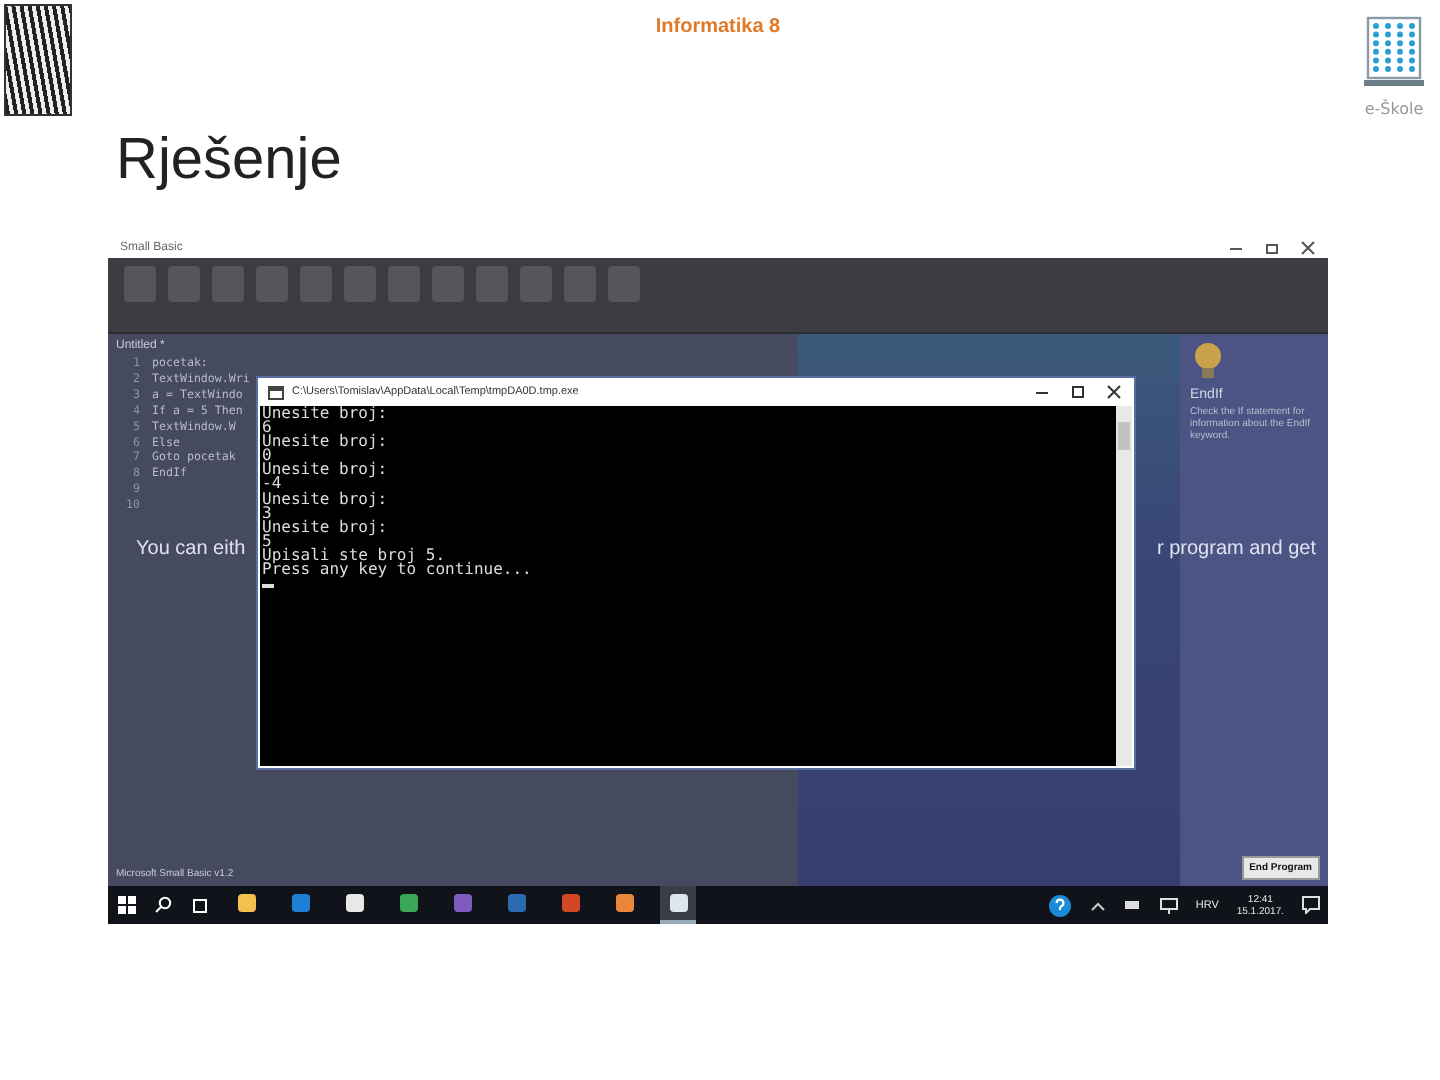 This screenshot has width=1440, height=1080. Describe the element at coordinates (718, 27) in the screenshot. I see `header-title: Informatika 8` at that location.